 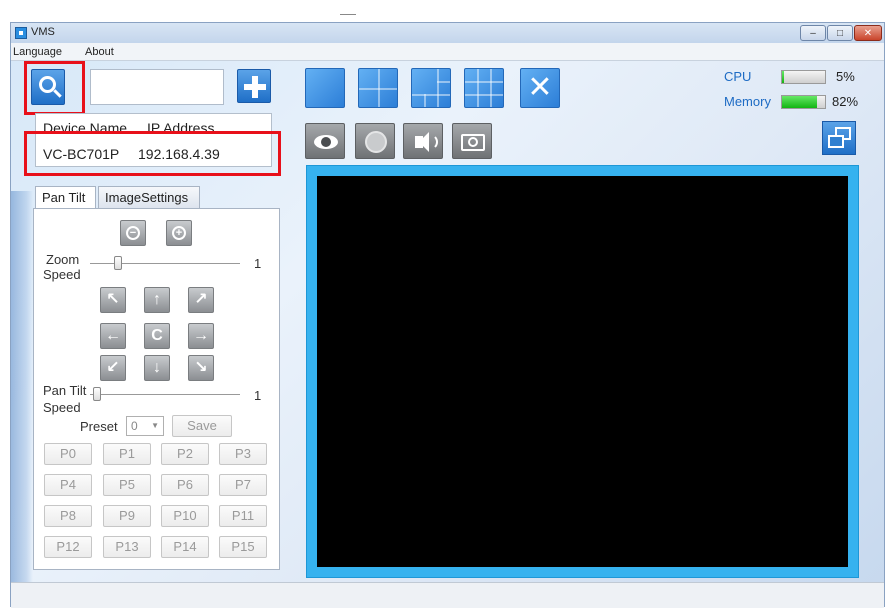 I want to click on popout-button, so click(x=839, y=138).